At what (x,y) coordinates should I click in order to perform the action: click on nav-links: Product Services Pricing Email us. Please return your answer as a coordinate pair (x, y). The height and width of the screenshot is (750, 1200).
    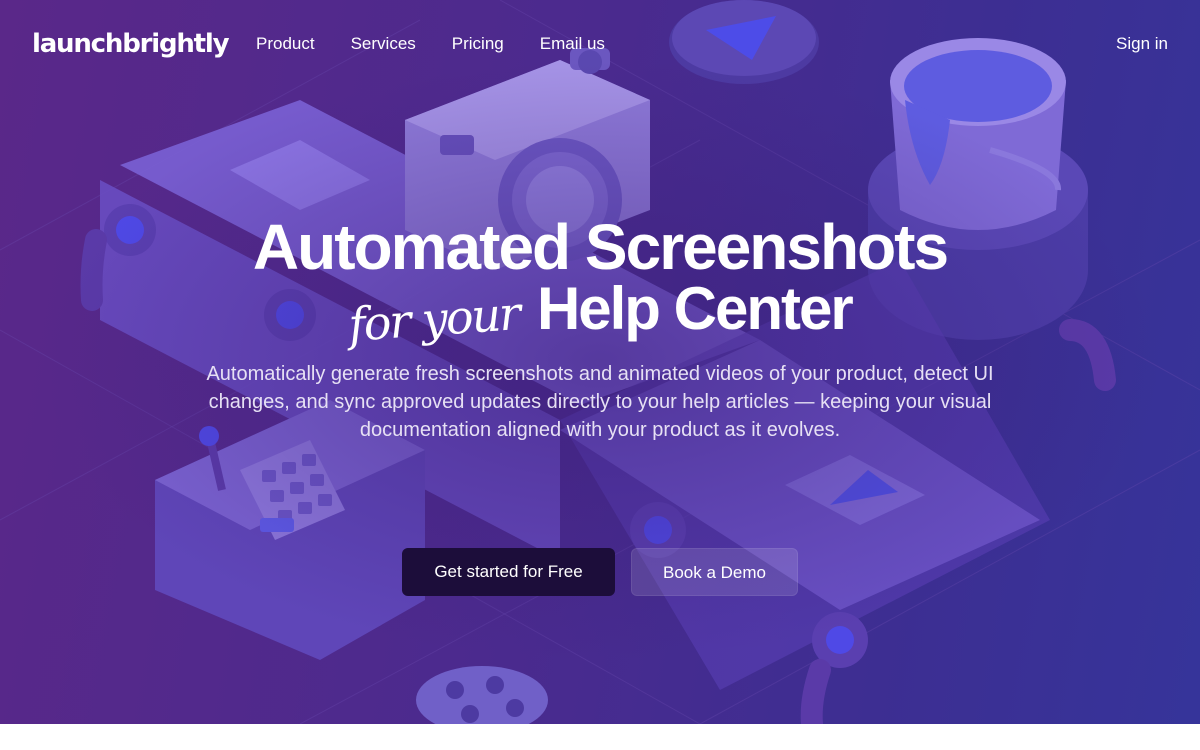
    Looking at the image, I should click on (448, 44).